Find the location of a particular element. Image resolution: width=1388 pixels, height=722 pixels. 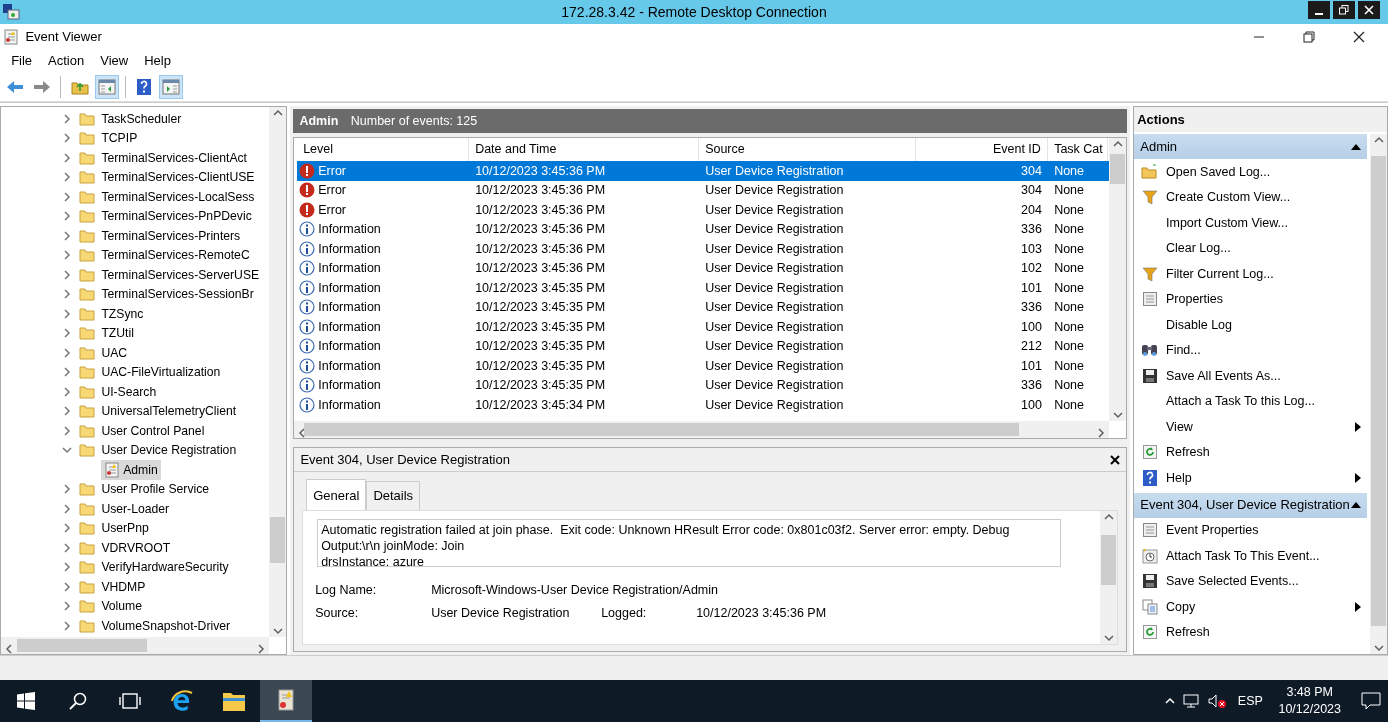

tree-item: TerminalServices-Printers is located at coordinates (171, 236).